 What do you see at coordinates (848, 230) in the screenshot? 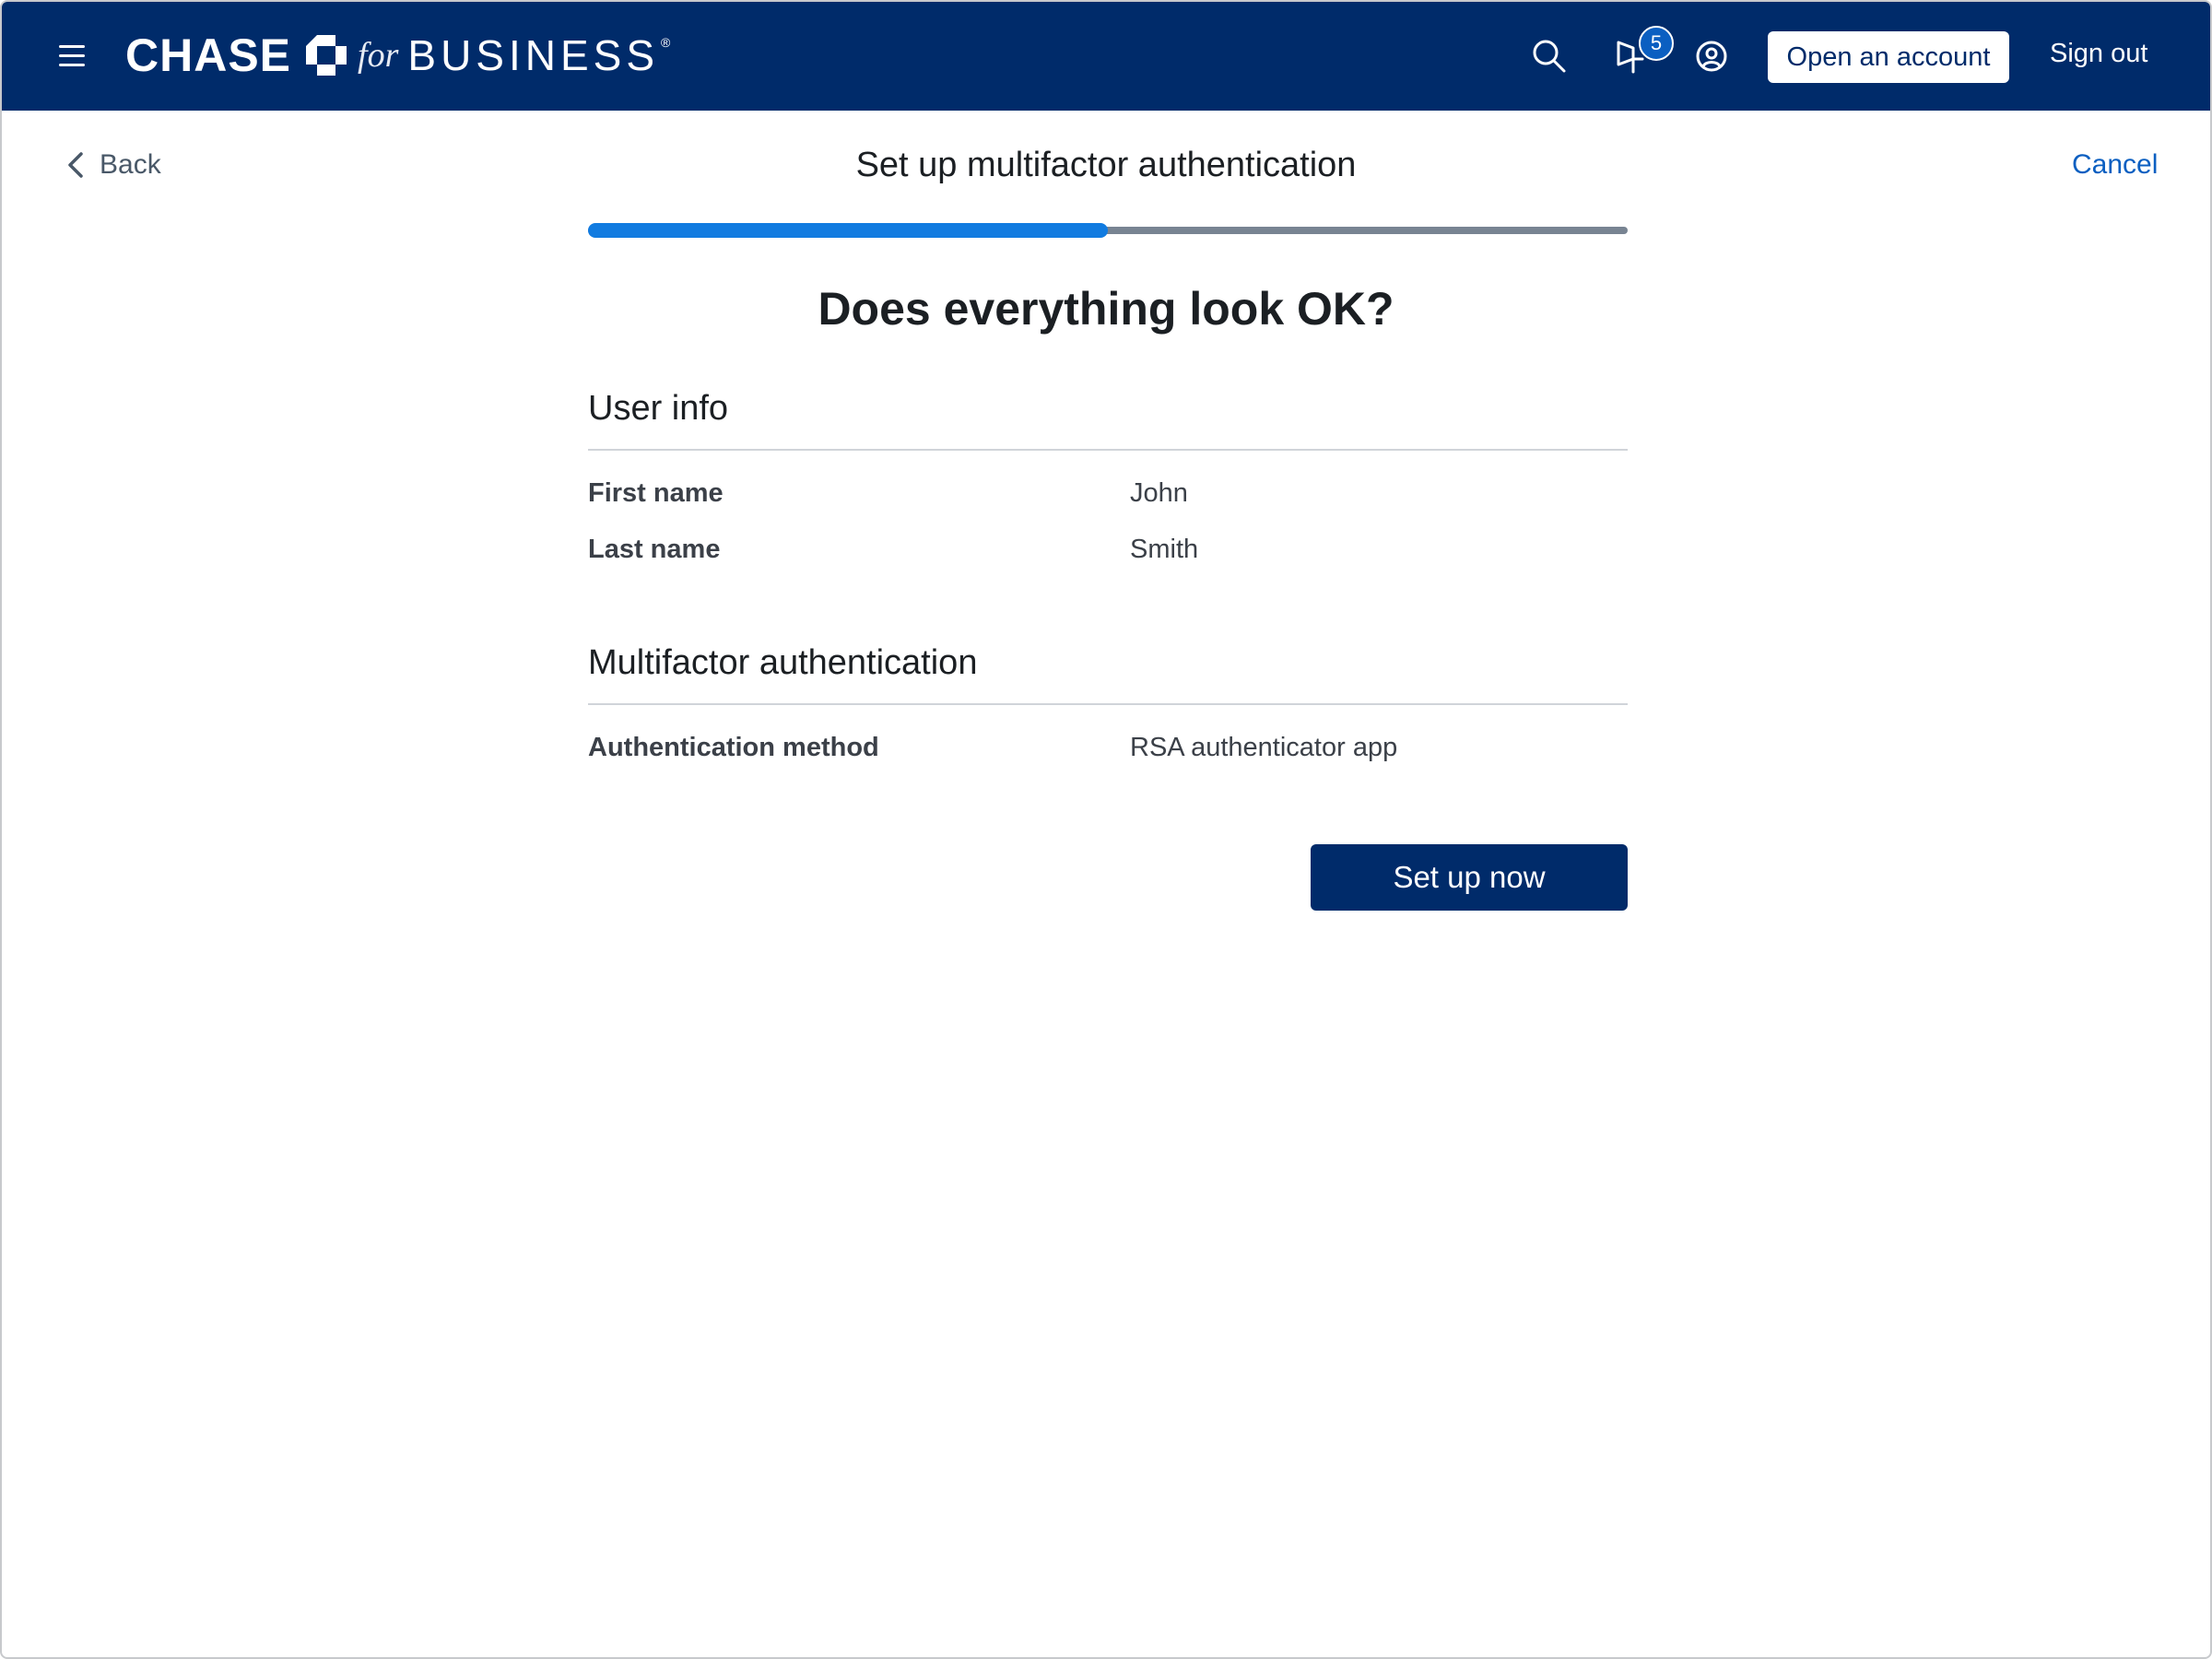
I see `progress-fill` at bounding box center [848, 230].